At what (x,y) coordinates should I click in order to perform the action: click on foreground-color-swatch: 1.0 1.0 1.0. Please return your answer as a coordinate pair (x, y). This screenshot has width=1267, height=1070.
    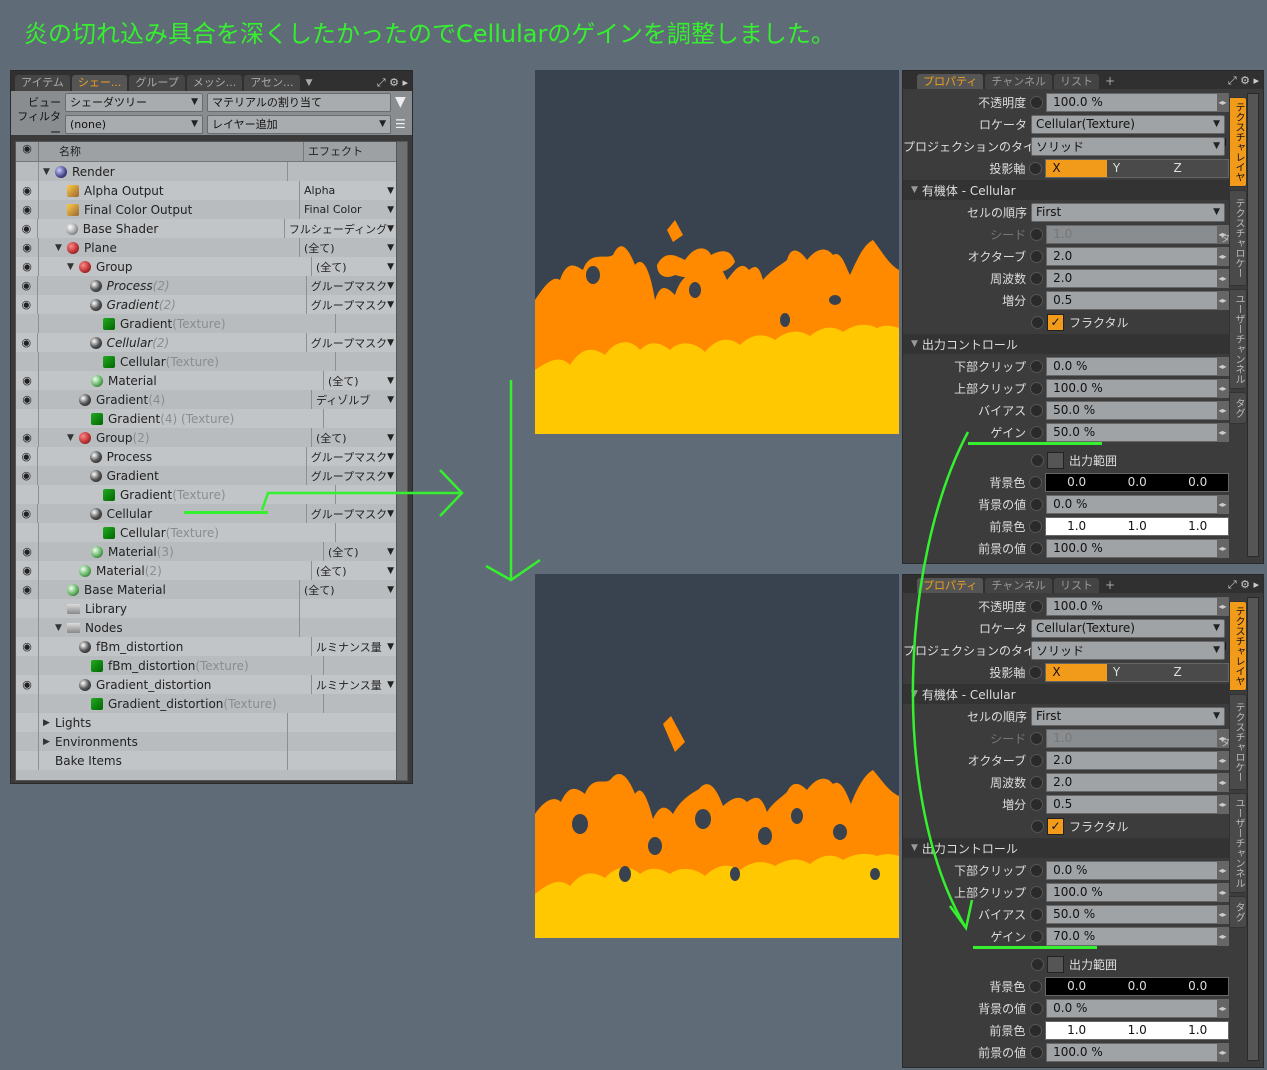
    Looking at the image, I should click on (1137, 1030).